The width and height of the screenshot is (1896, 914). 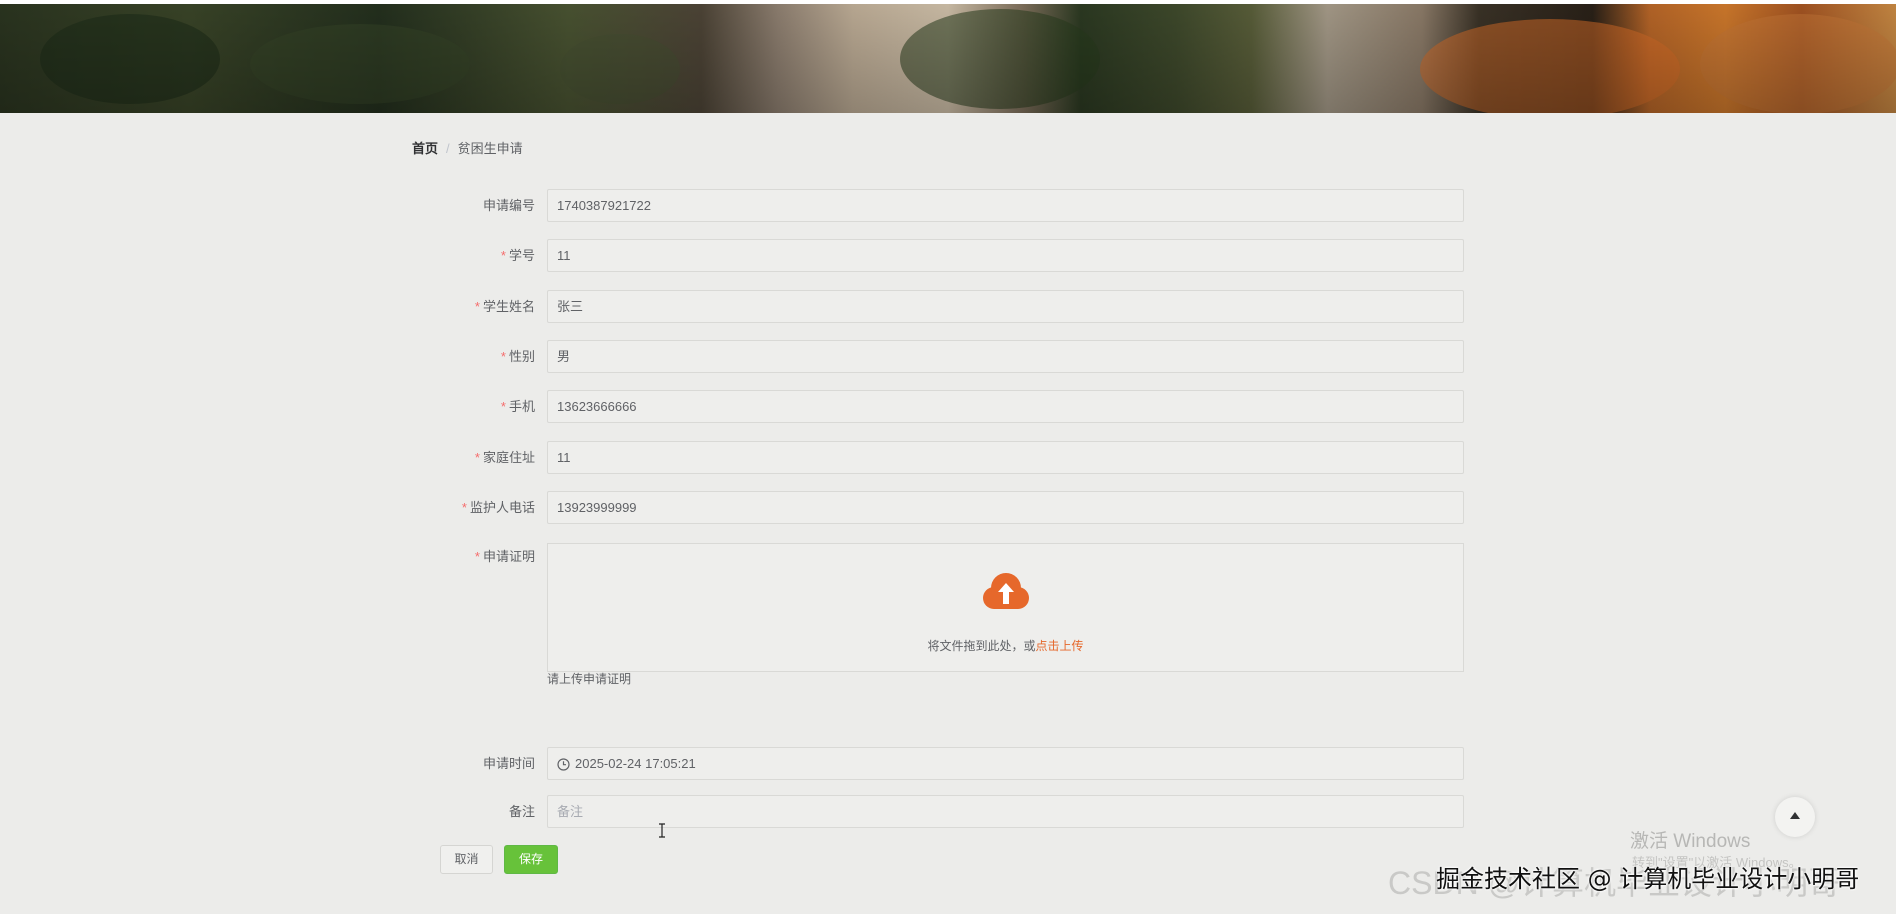 I want to click on juejin-watermark: 掘金技术社区 @ 计算机毕业设计小明哥, so click(x=1648, y=879).